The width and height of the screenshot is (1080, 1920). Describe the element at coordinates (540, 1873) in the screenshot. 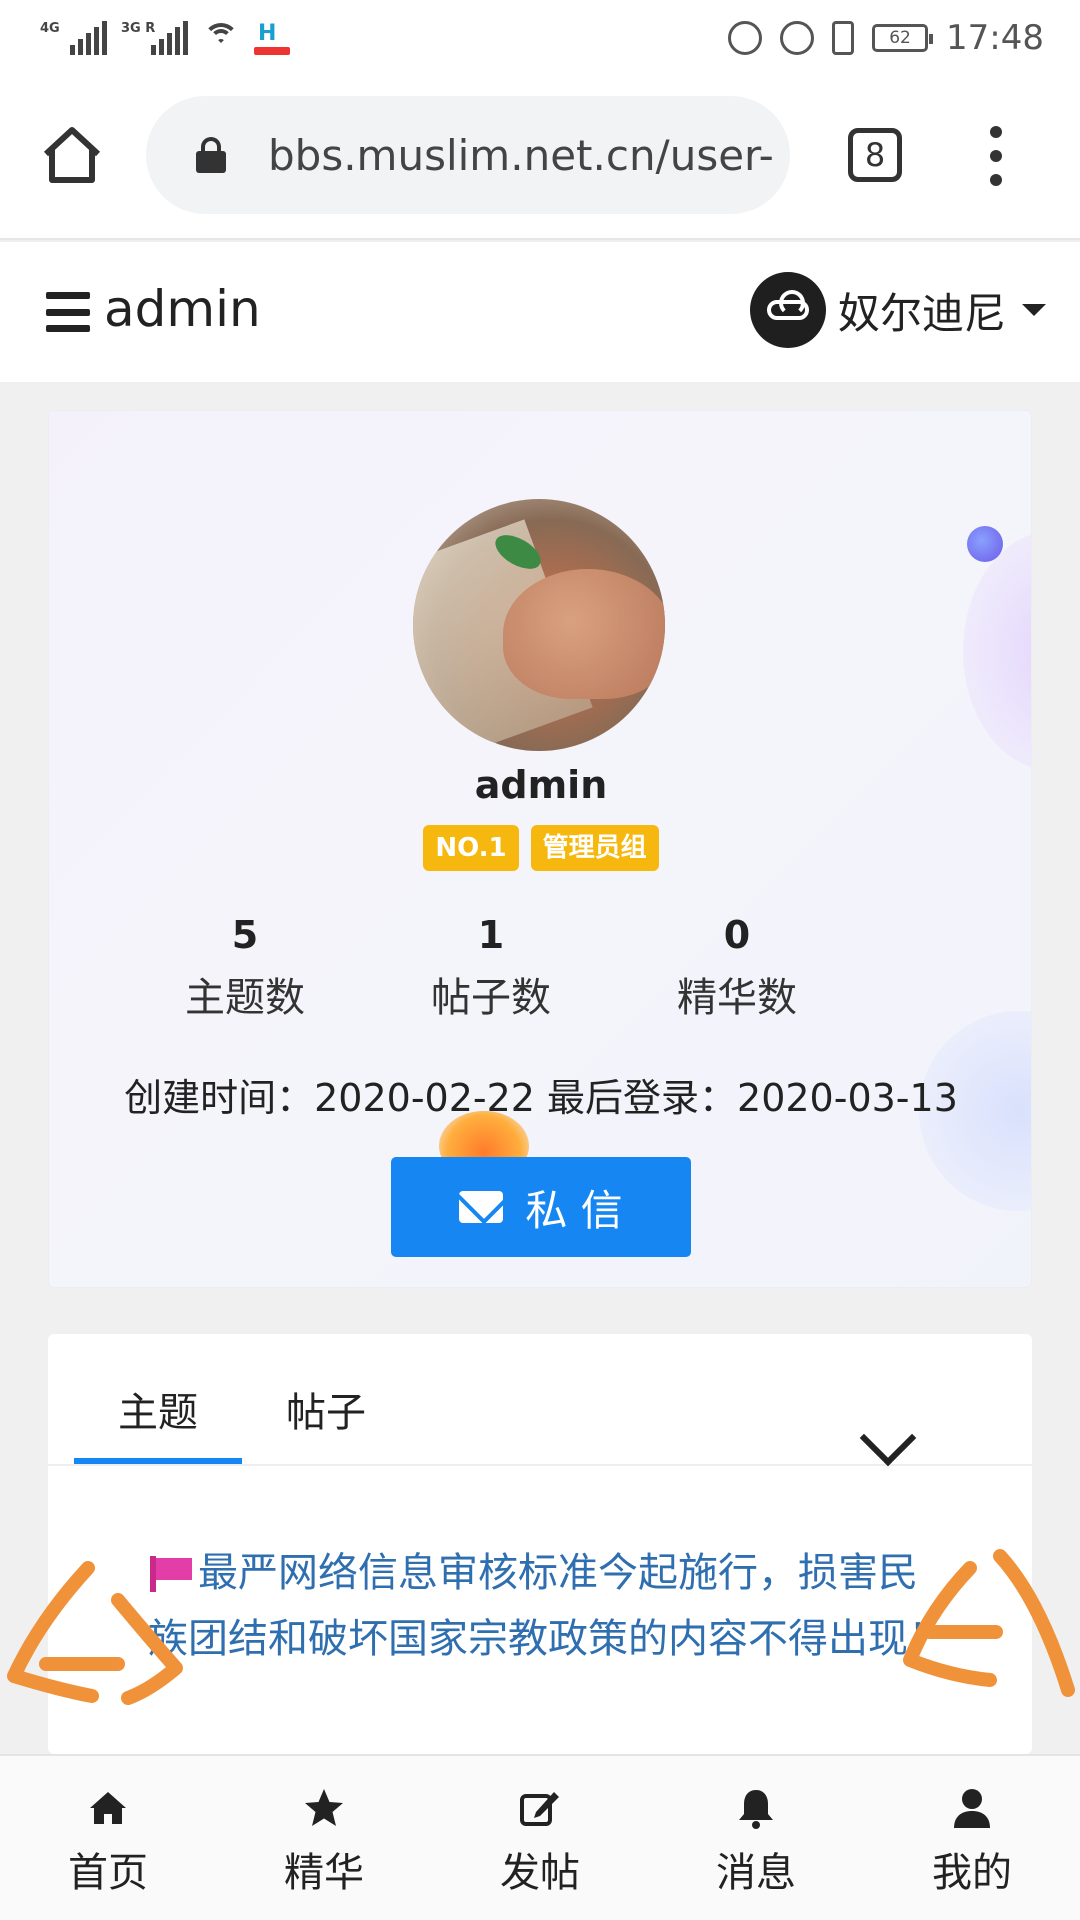

I see `nav-label: 发帖` at that location.